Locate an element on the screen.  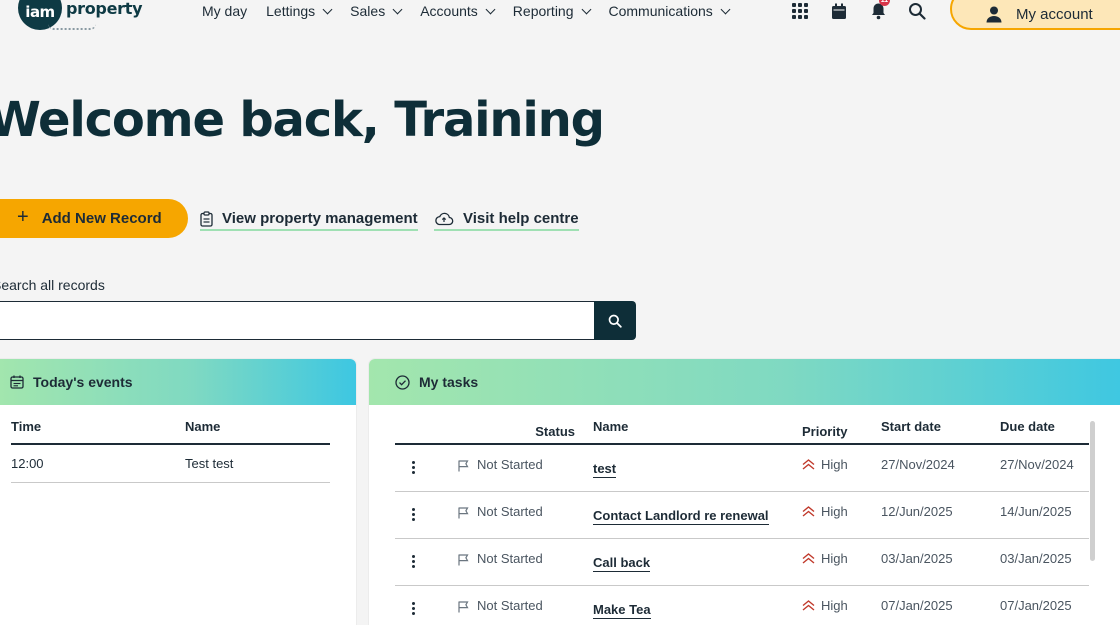
apps-grid-icon is located at coordinates (800, 11).